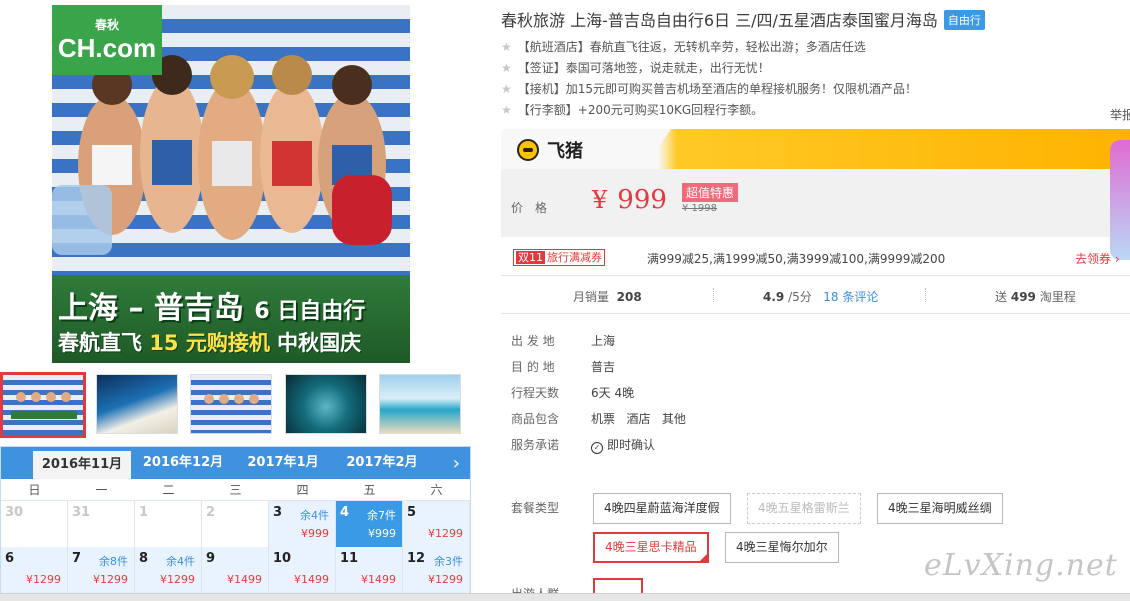 Image resolution: width=1130 pixels, height=601 pixels. I want to click on tab-month-1: 2016年11月, so click(82, 465).